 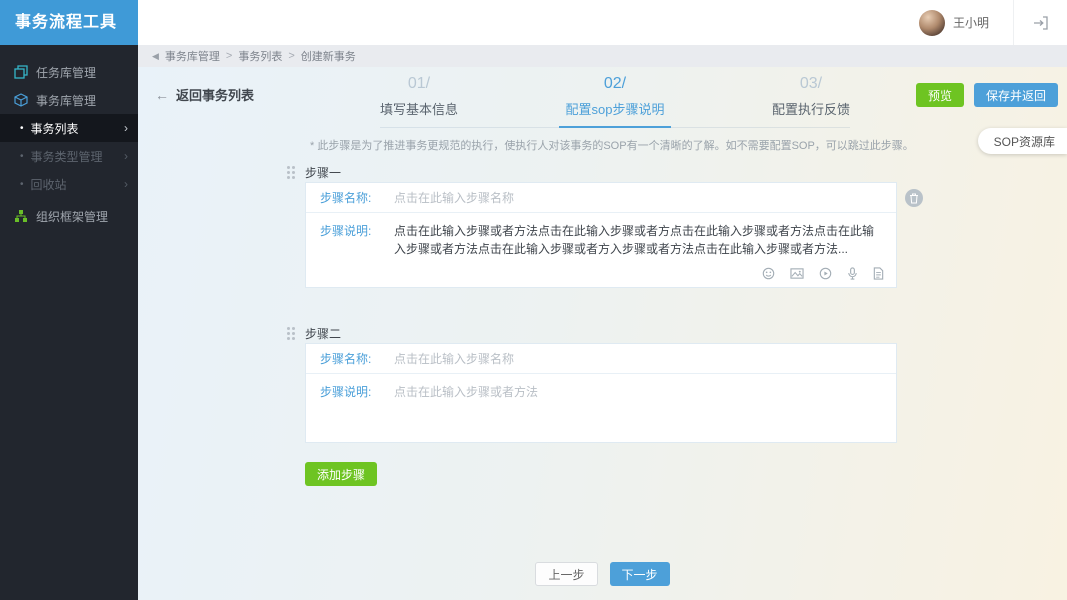 What do you see at coordinates (48, 184) in the screenshot?
I see `sidebar-item-label: 回收站` at bounding box center [48, 184].